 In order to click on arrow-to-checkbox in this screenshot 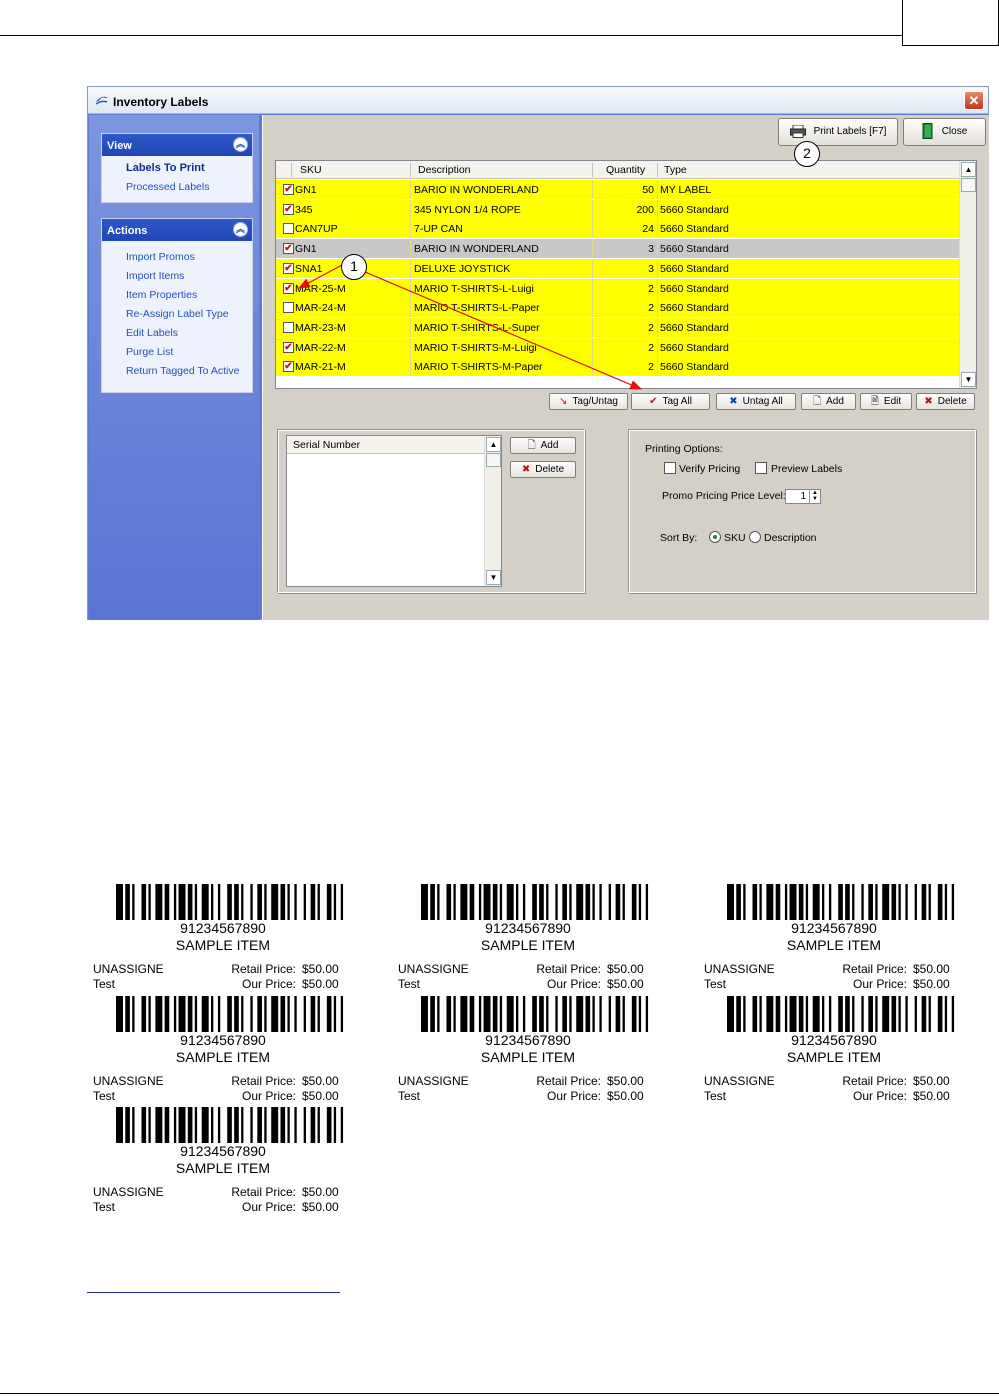, I will do `click(321, 276)`.